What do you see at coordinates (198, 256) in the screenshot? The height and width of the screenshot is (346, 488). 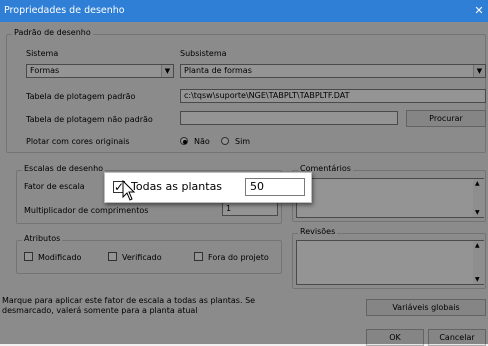 I see `fora-checkbox` at bounding box center [198, 256].